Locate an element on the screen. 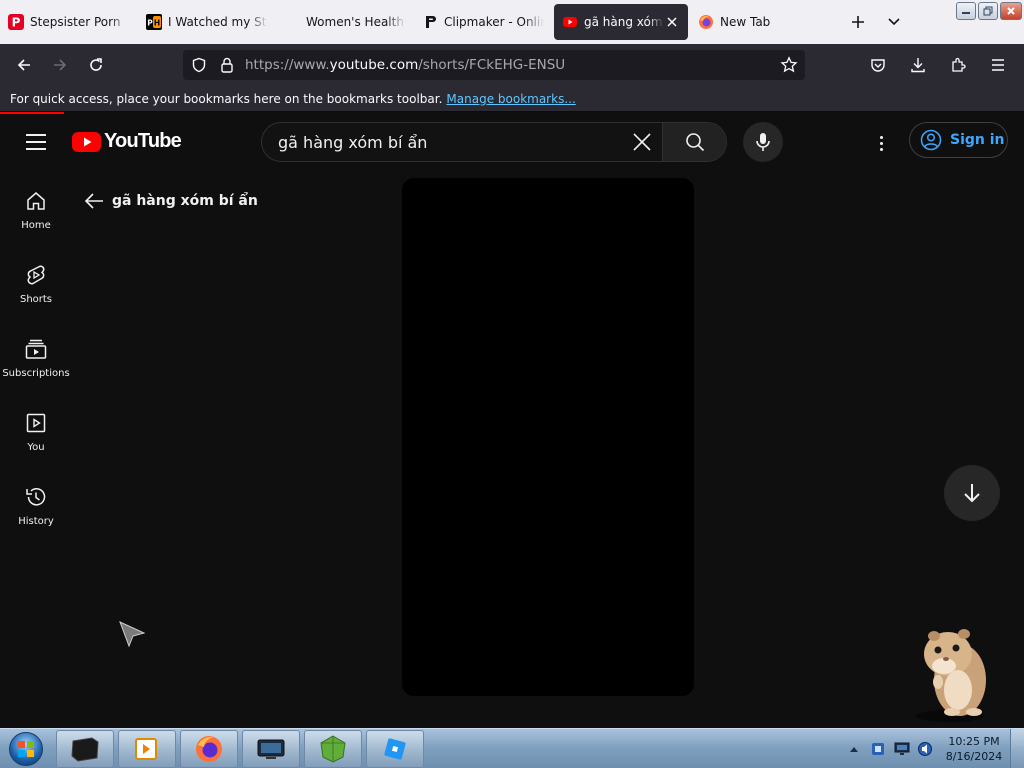 The width and height of the screenshot is (1024, 768). sign-in-button: Sign in is located at coordinates (958, 140).